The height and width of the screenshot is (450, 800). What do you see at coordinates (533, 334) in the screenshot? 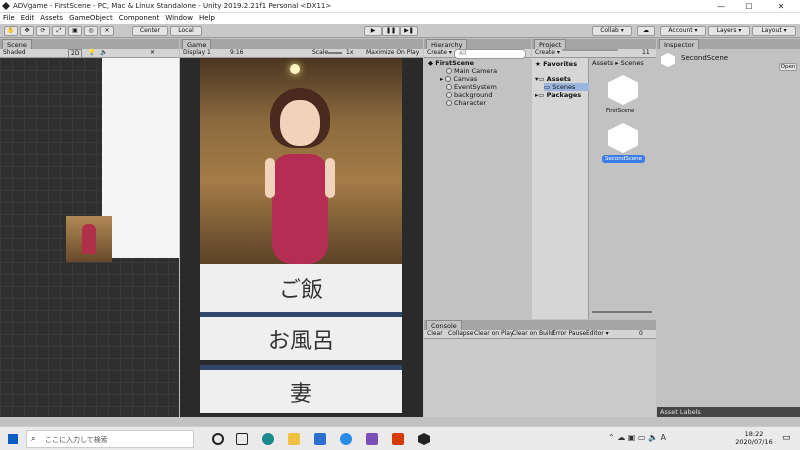
I see `console-clear-on-build-toggle: Clear on Build` at bounding box center [533, 334].